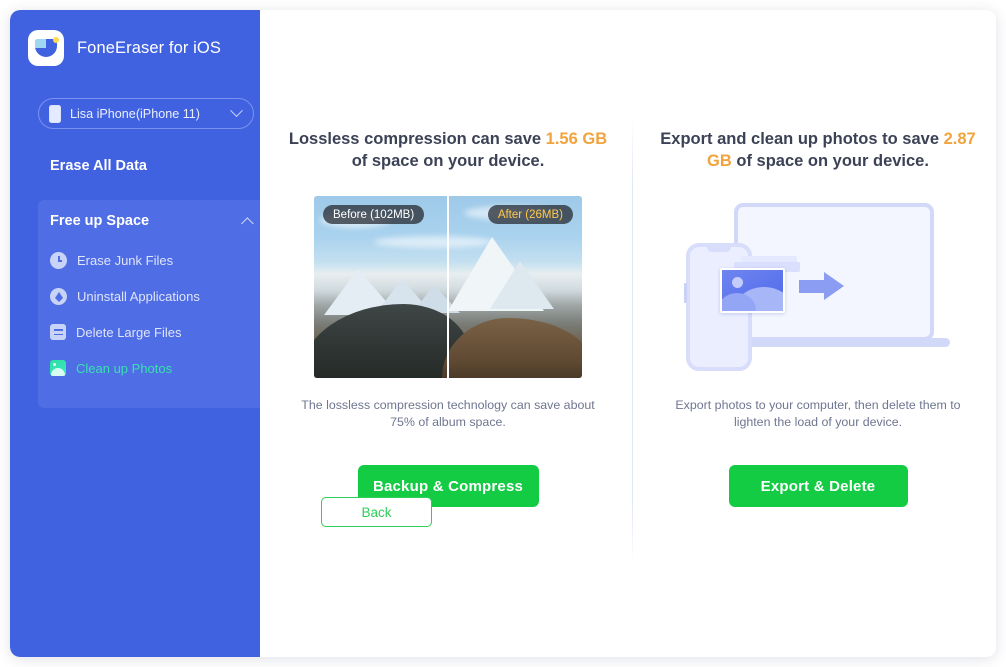 This screenshot has height=667, width=1006. What do you see at coordinates (376, 512) in the screenshot?
I see `back-button: Back` at bounding box center [376, 512].